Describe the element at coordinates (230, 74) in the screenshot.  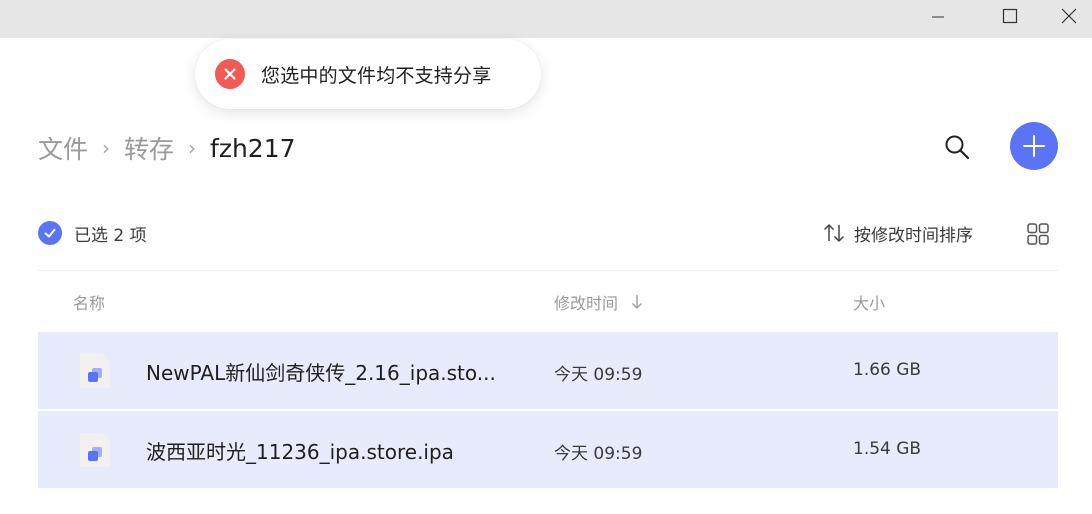
I see `error-icon` at that location.